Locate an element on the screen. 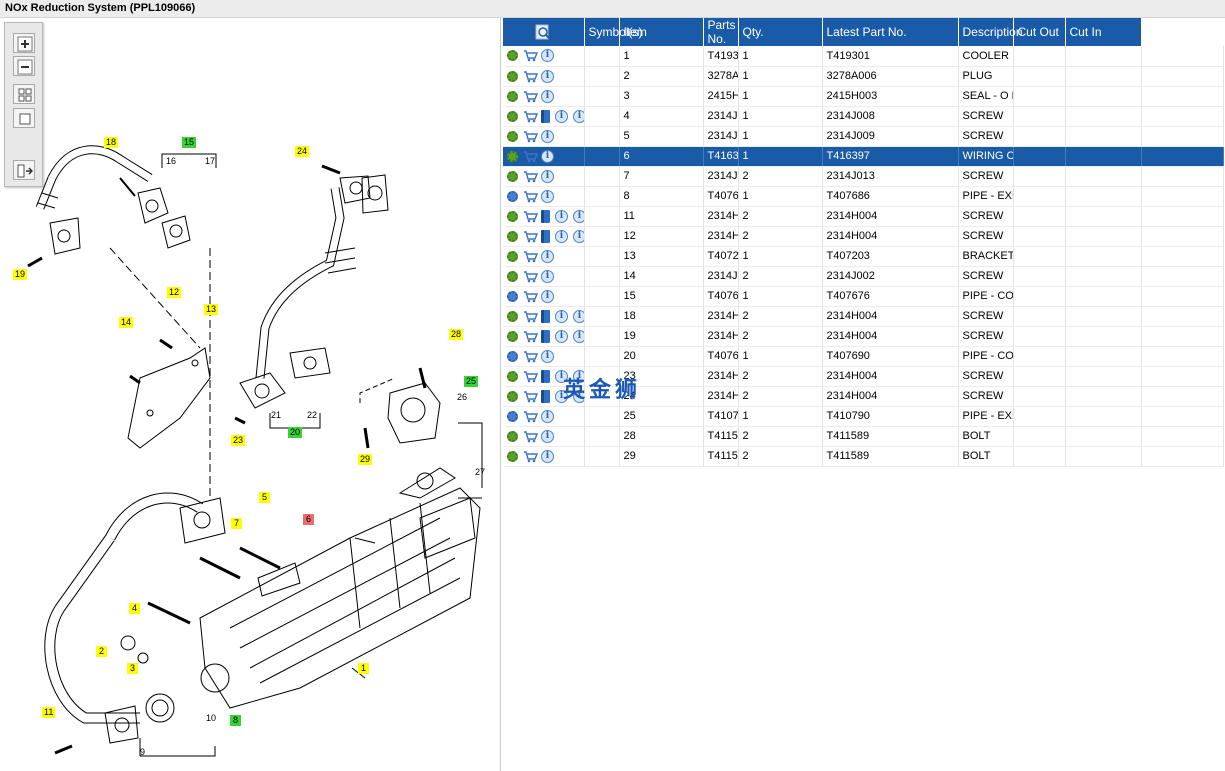  callout-item: 22 is located at coordinates (312, 415).